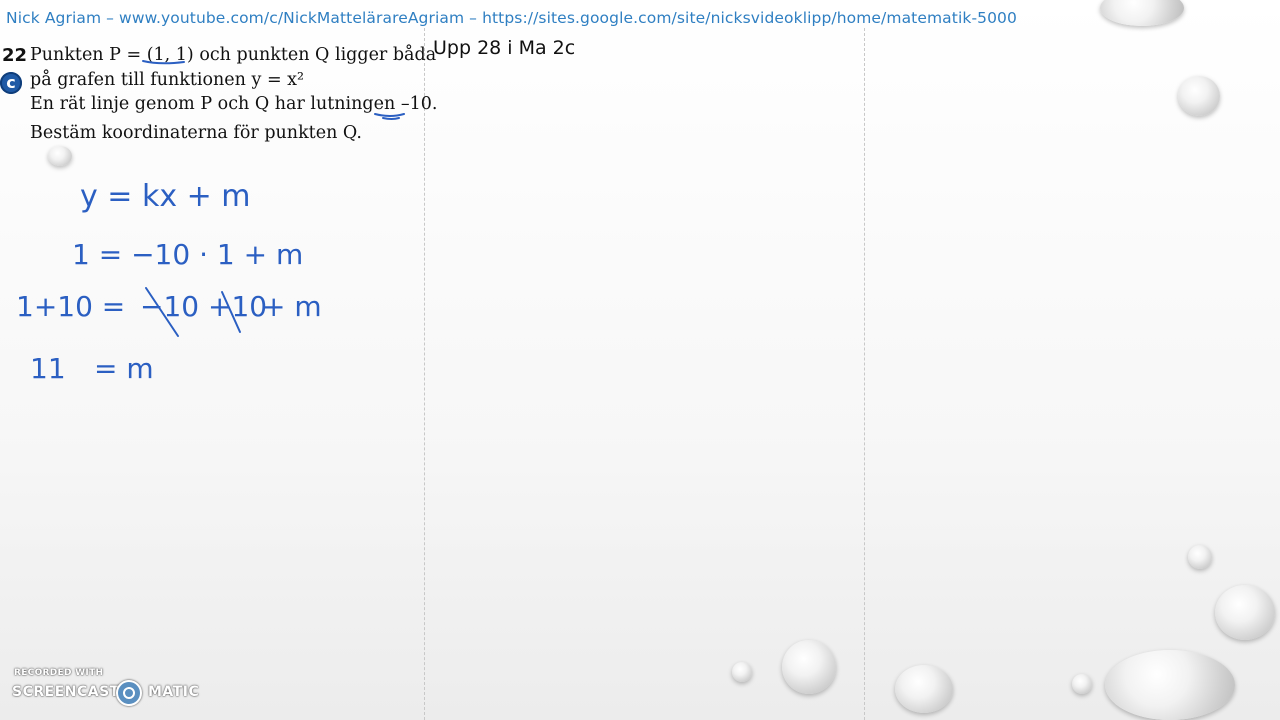  I want to click on watermark-recorded-with: RECORDED WITH, so click(59, 673).